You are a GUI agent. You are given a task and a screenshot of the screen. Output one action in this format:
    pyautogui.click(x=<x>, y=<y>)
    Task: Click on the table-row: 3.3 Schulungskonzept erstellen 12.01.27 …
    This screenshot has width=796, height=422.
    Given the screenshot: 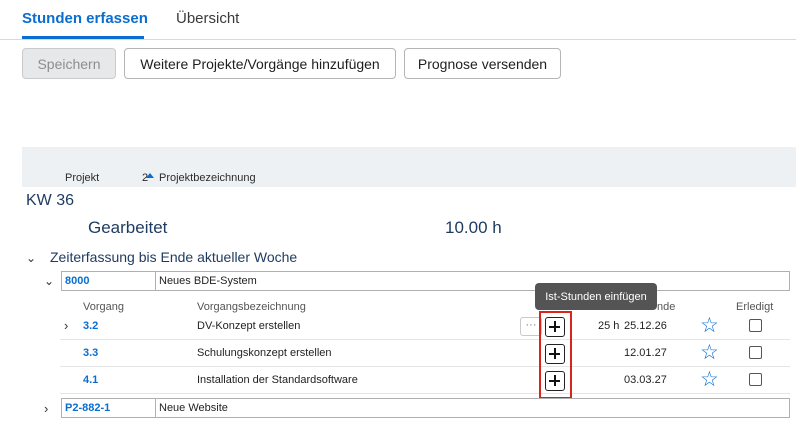 What is the action you would take?
    pyautogui.click(x=425, y=353)
    